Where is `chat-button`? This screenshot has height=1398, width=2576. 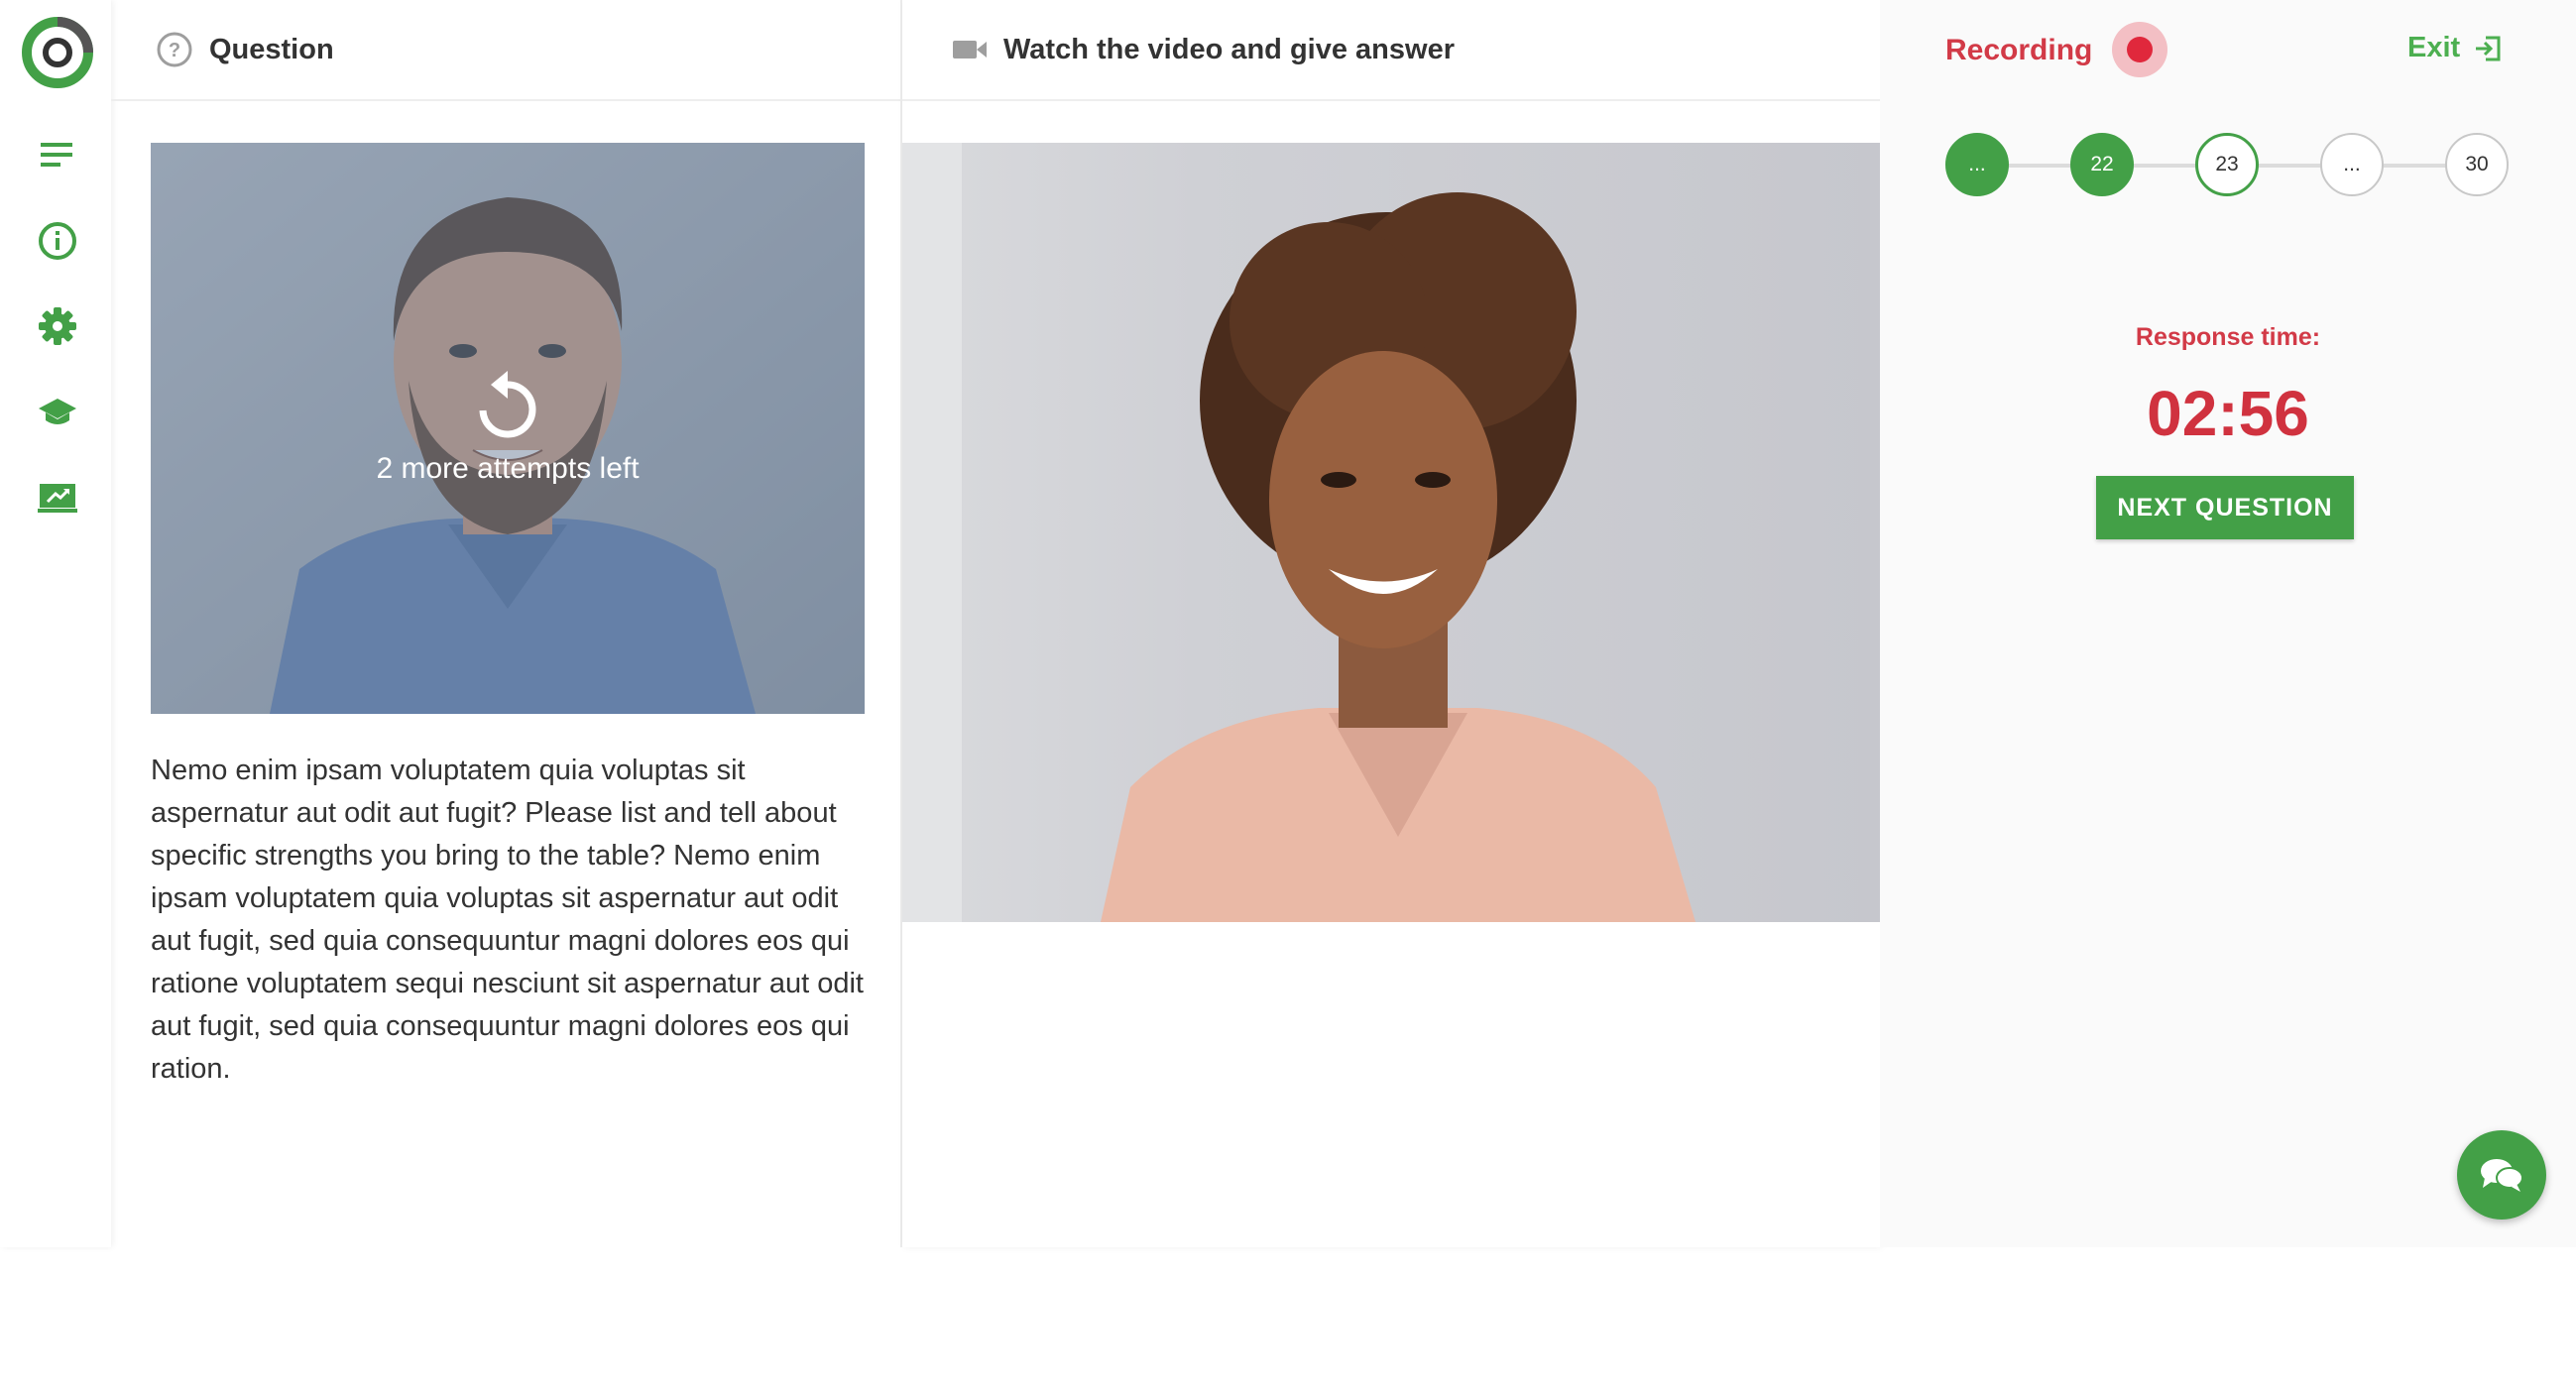
chat-button is located at coordinates (2502, 1175).